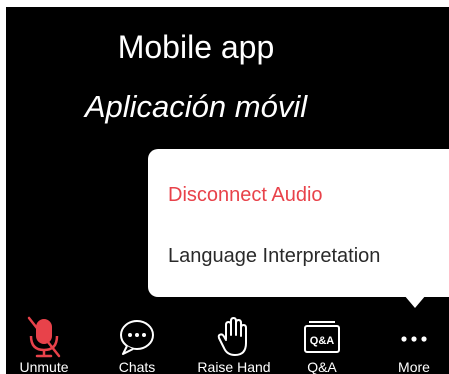 The image size is (449, 374). Describe the element at coordinates (414, 339) in the screenshot. I see `more-dots-icon` at that location.